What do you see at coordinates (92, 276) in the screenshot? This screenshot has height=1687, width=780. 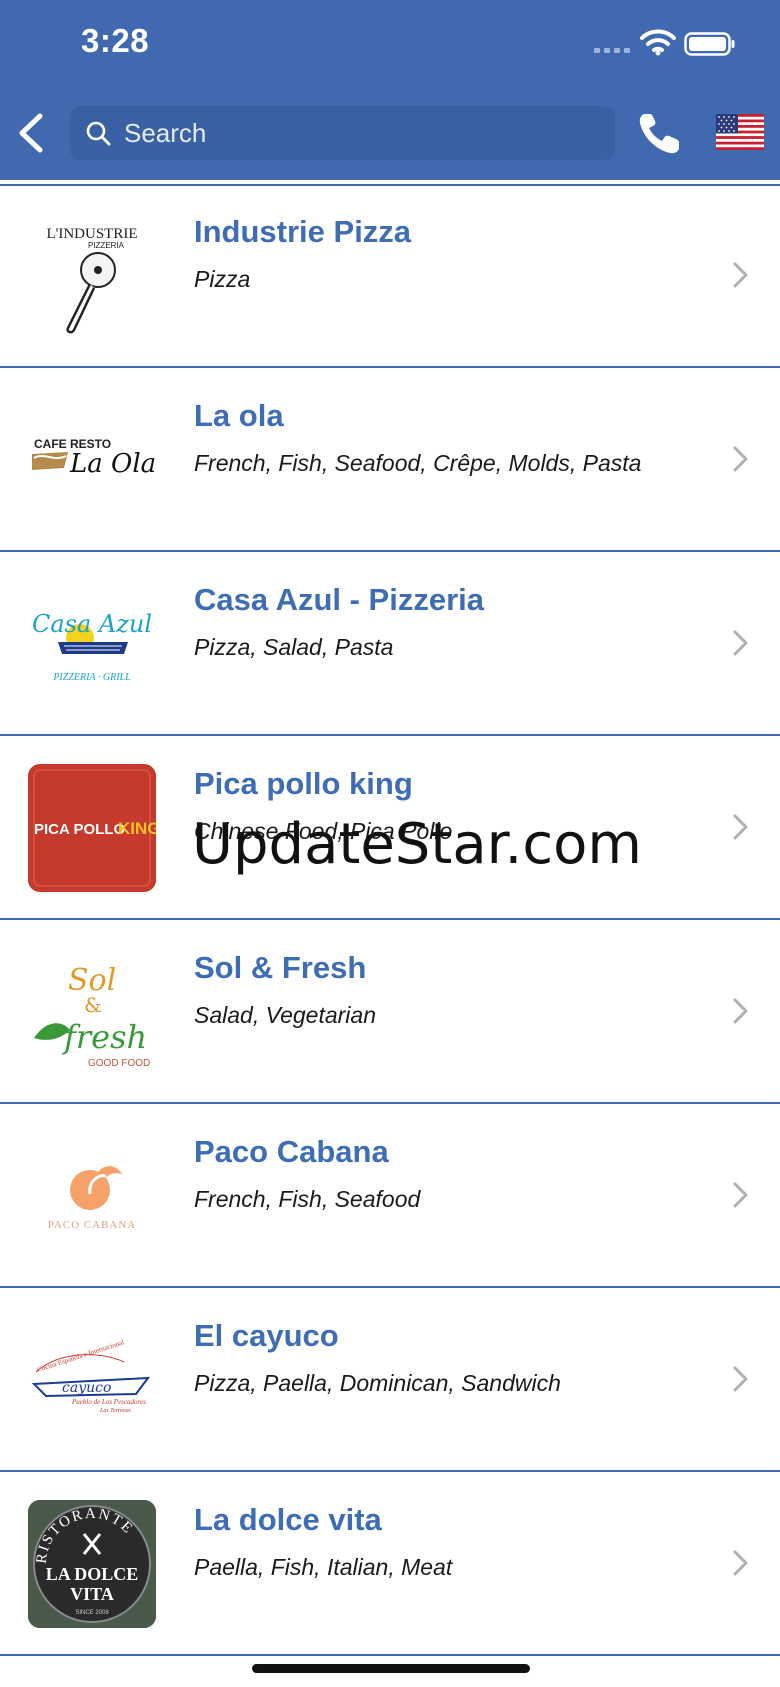 I see `restaurant-logo-industrie: L'INDUSTRIE PIZZERIA` at bounding box center [92, 276].